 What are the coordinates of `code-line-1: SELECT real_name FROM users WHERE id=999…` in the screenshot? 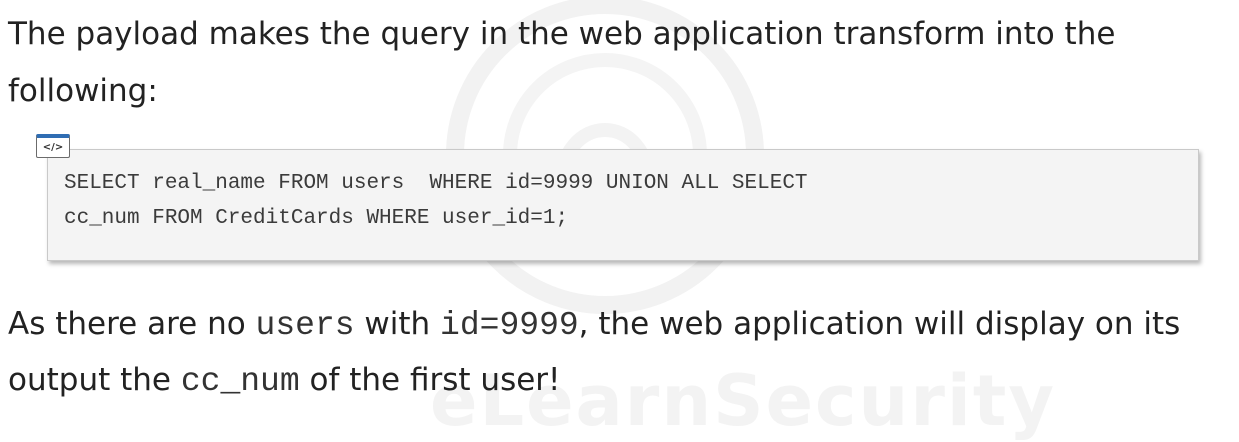 It's located at (436, 183).